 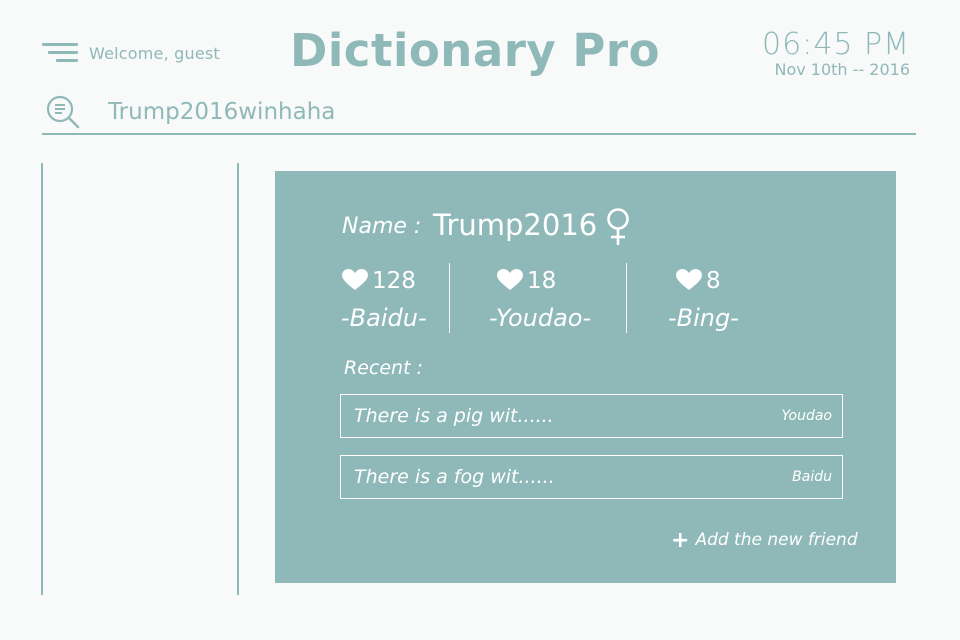 What do you see at coordinates (60, 54) in the screenshot?
I see `menu-icon` at bounding box center [60, 54].